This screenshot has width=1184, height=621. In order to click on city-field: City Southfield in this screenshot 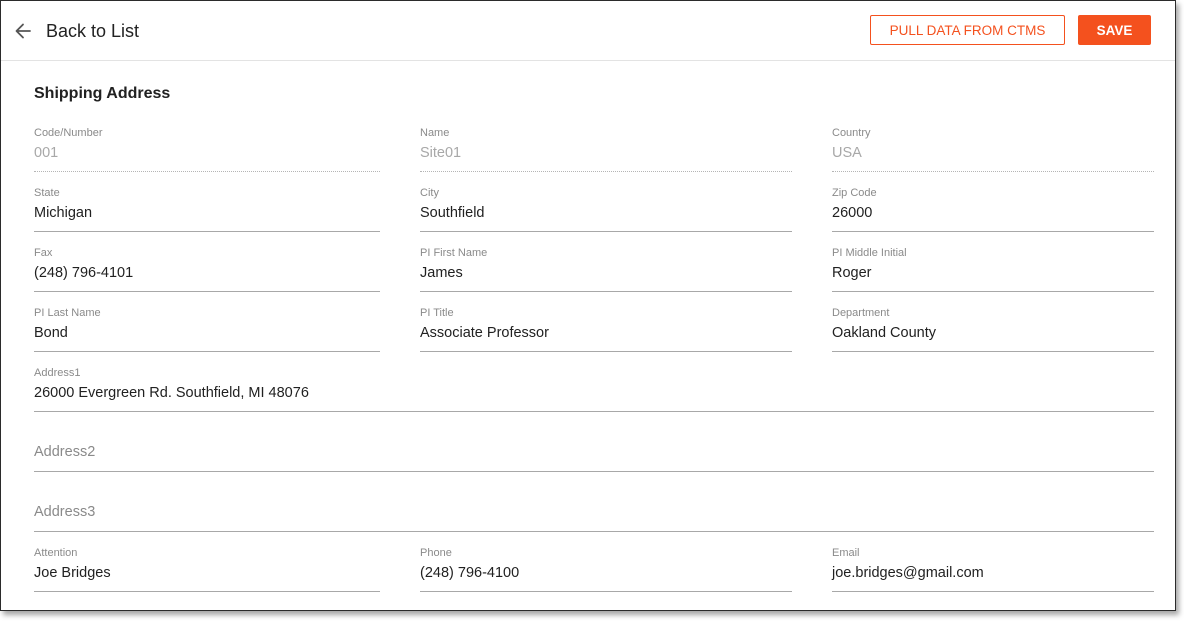, I will do `click(606, 209)`.